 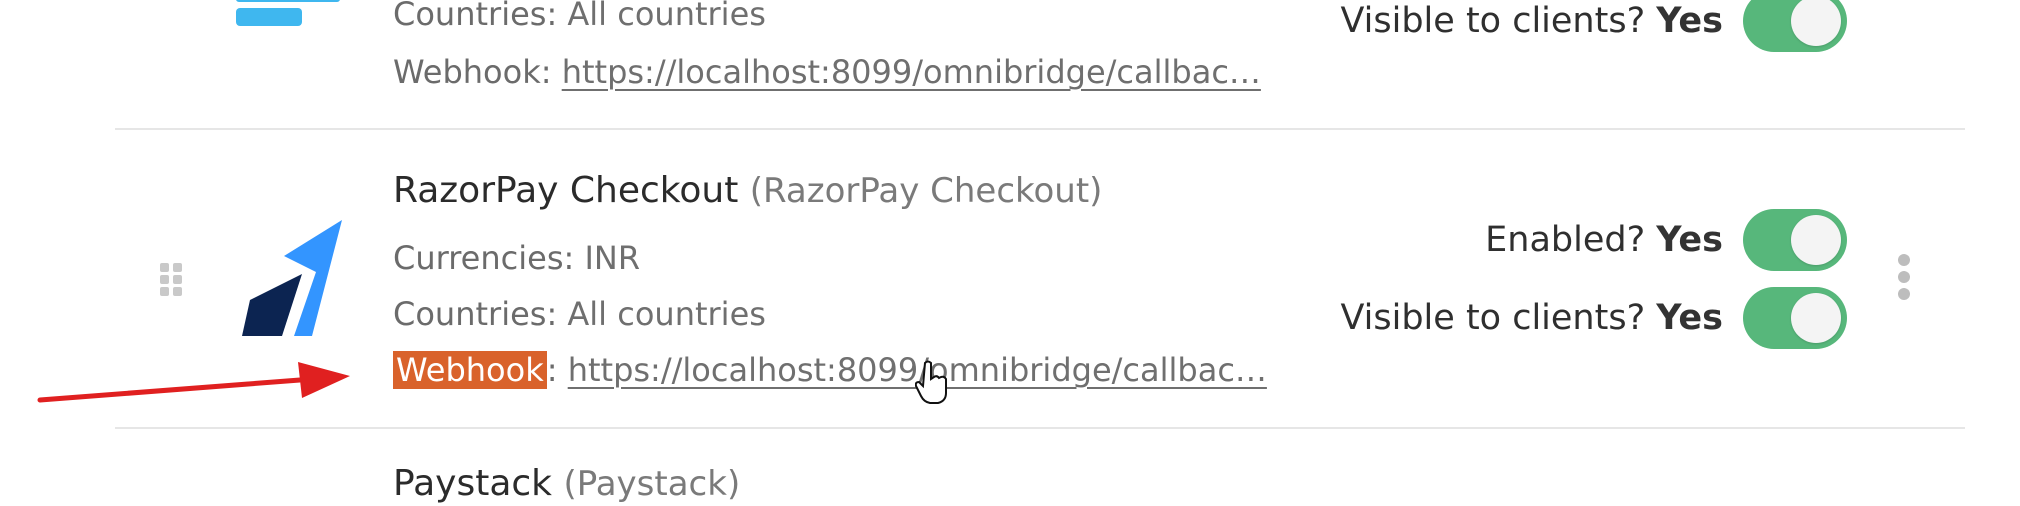 I want to click on annotation-arrow-icon, so click(x=193, y=382).